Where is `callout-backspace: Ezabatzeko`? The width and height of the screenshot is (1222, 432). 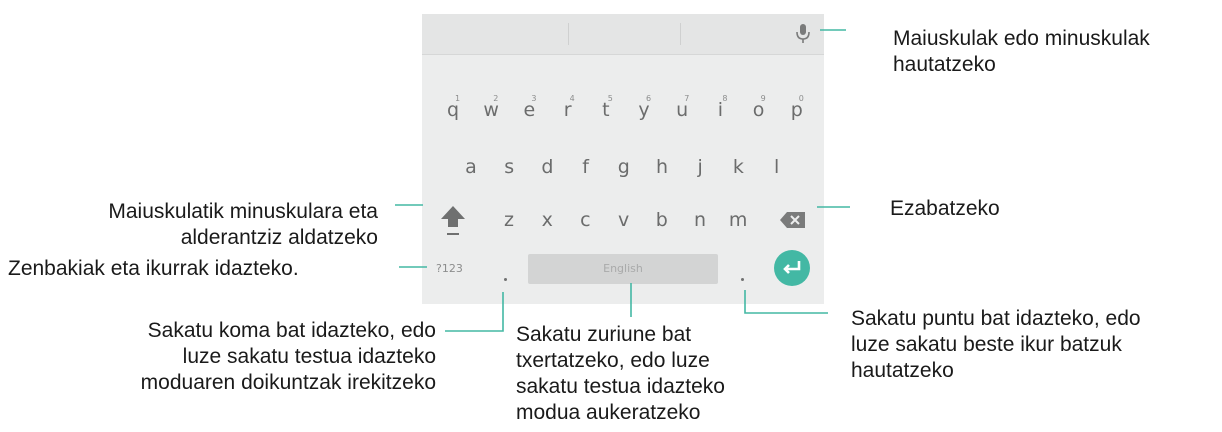 callout-backspace: Ezabatzeko is located at coordinates (945, 209).